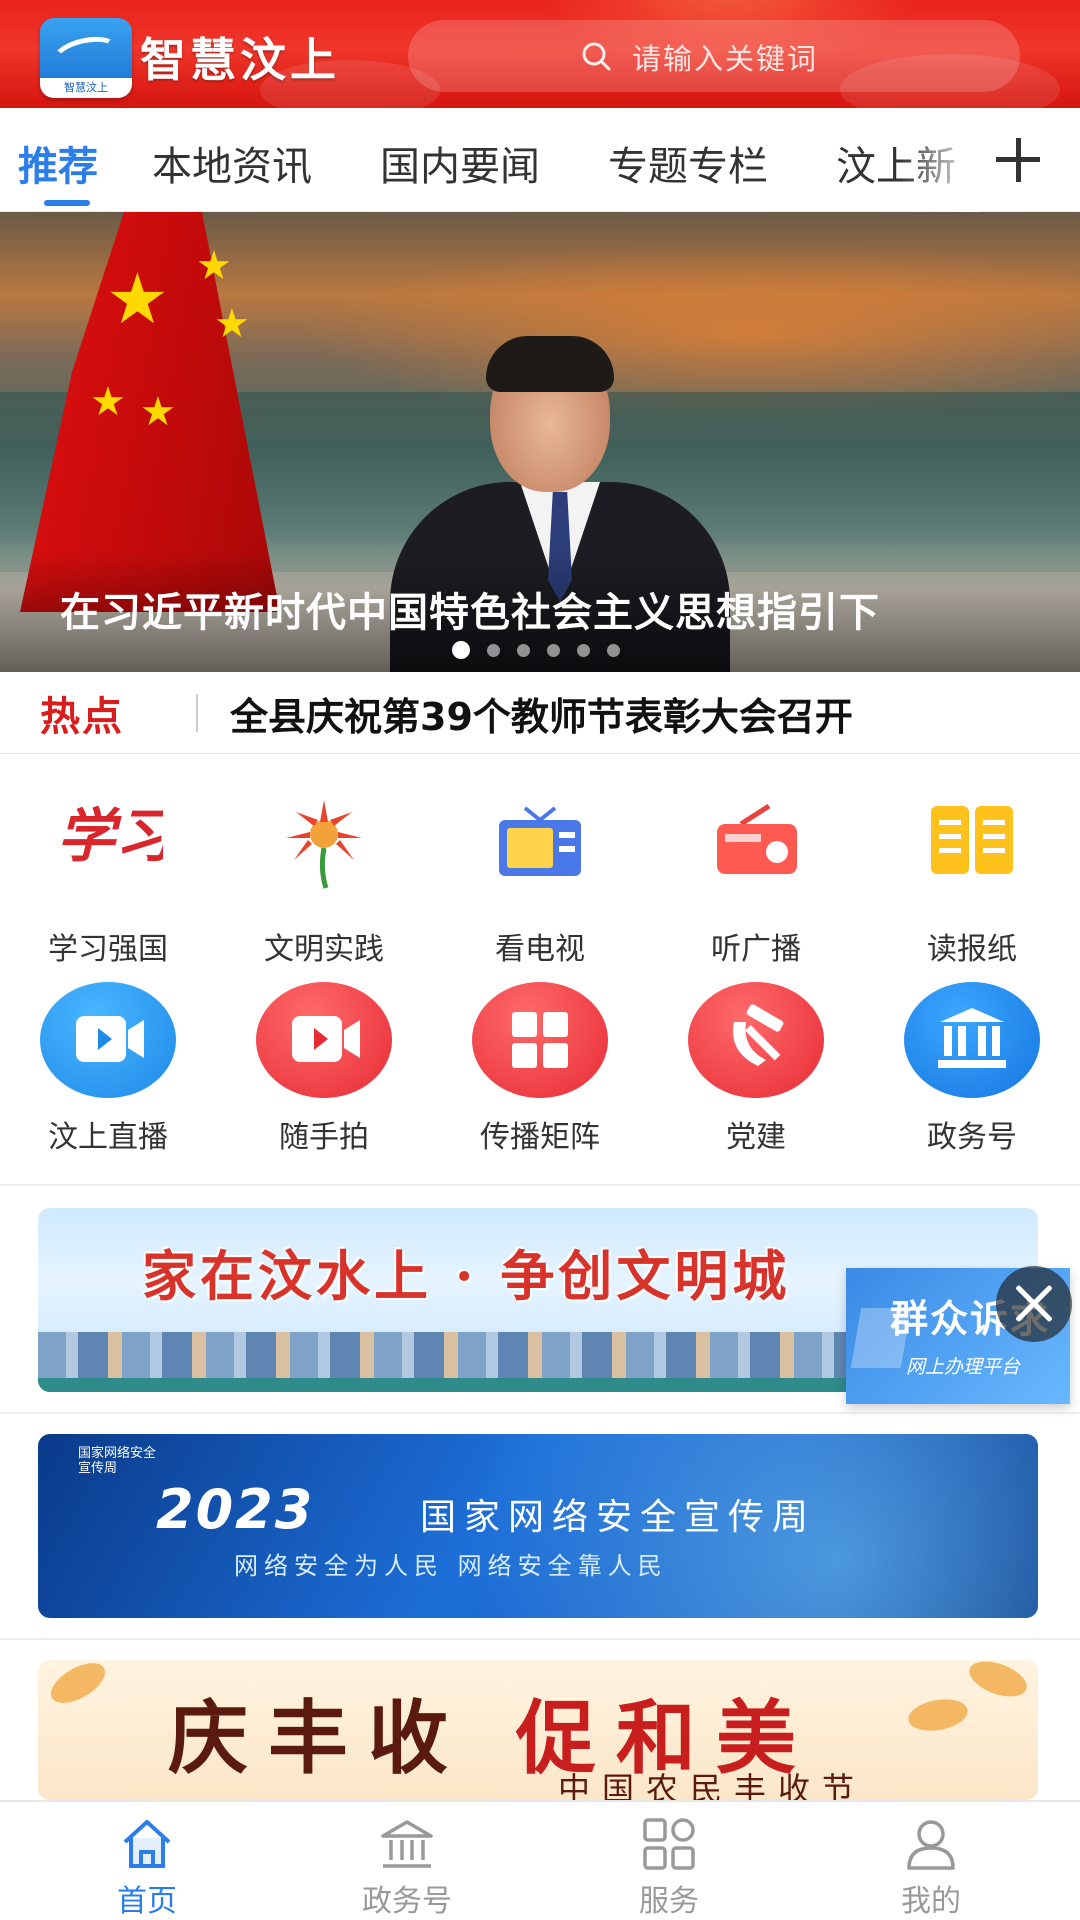 This screenshot has width=1080, height=1920. I want to click on close-icon, so click(1034, 1304).